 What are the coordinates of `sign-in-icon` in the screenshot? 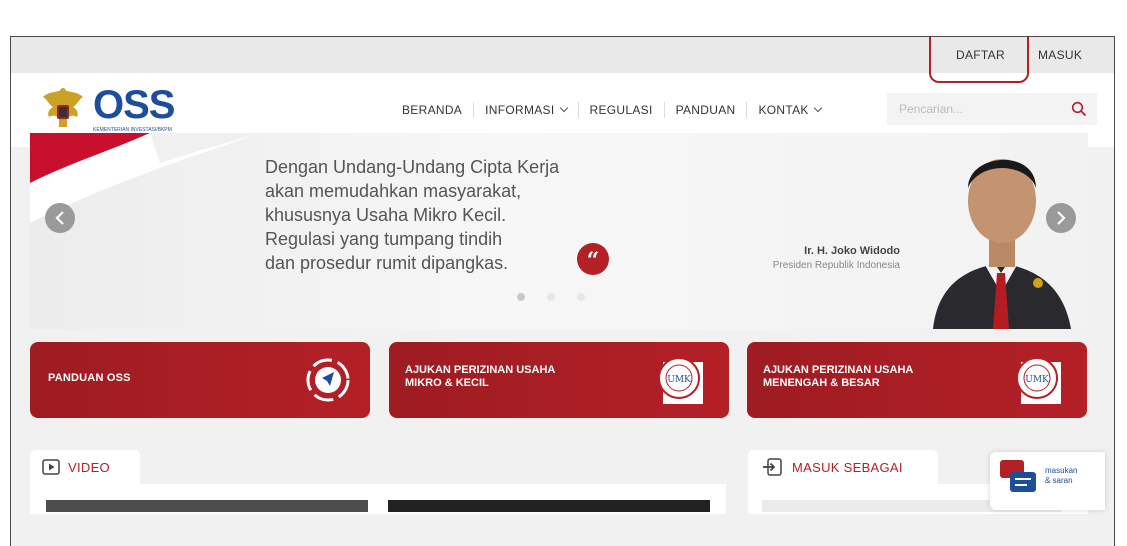 It's located at (772, 467).